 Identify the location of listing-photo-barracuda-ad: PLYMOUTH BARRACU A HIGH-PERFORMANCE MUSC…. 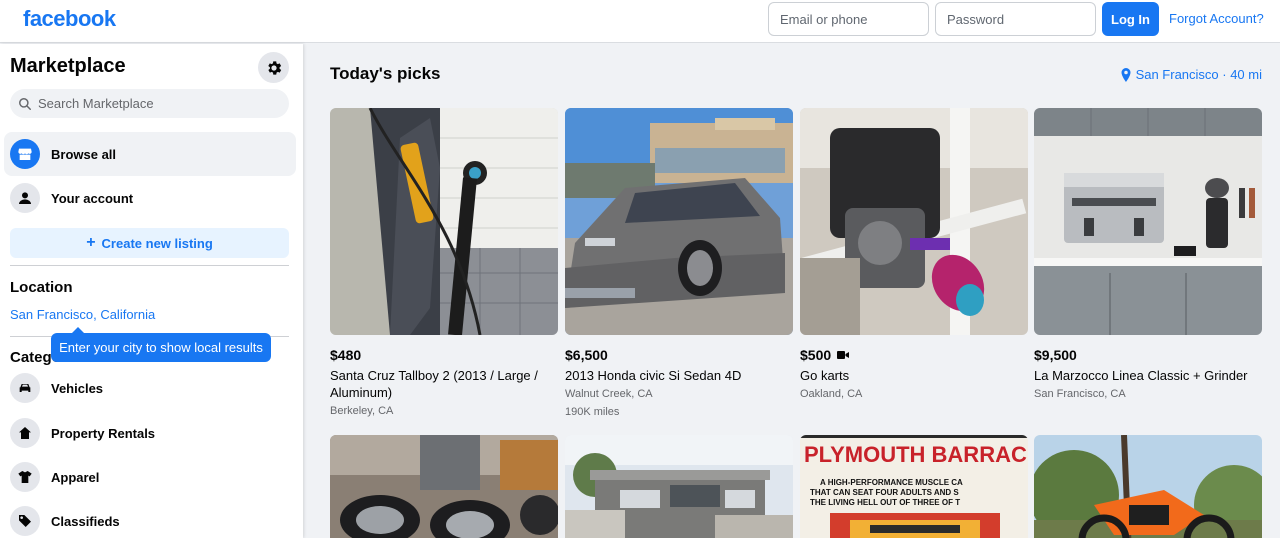
(914, 486).